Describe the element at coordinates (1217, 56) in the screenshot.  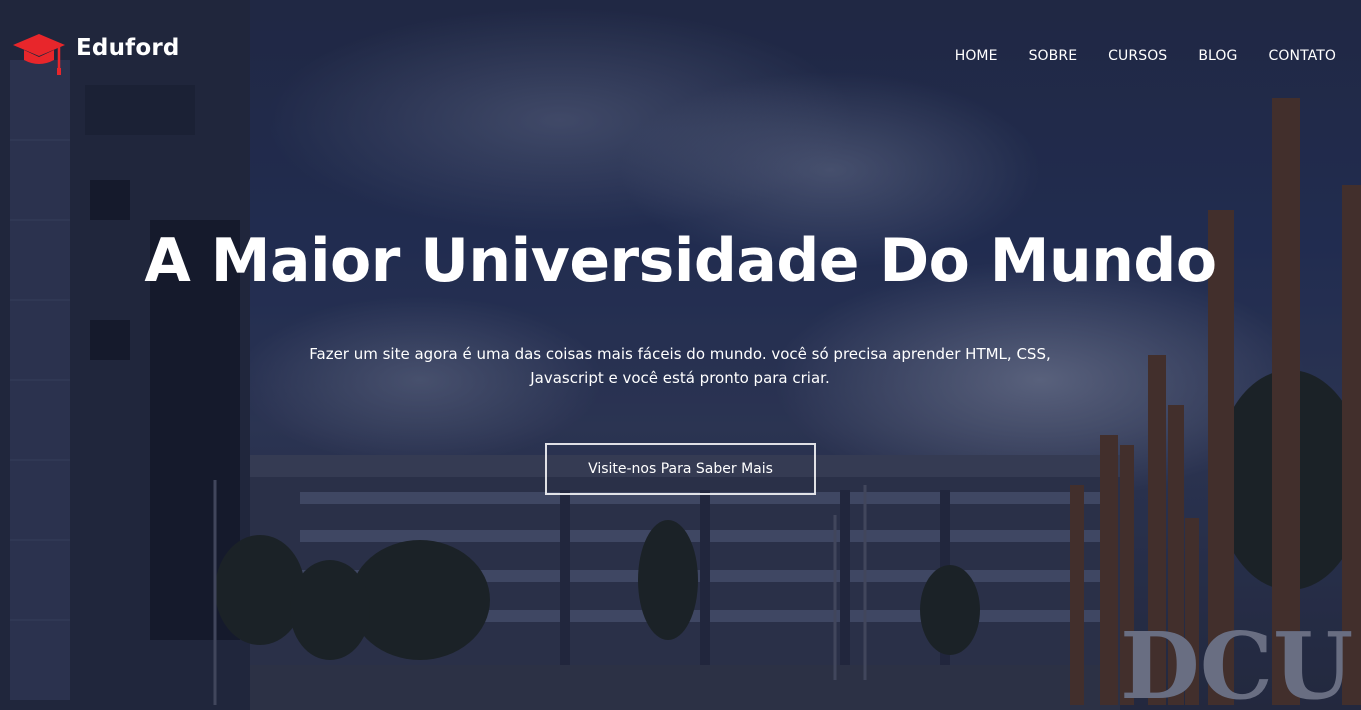
I see `nav-item-blog: BLOG` at that location.